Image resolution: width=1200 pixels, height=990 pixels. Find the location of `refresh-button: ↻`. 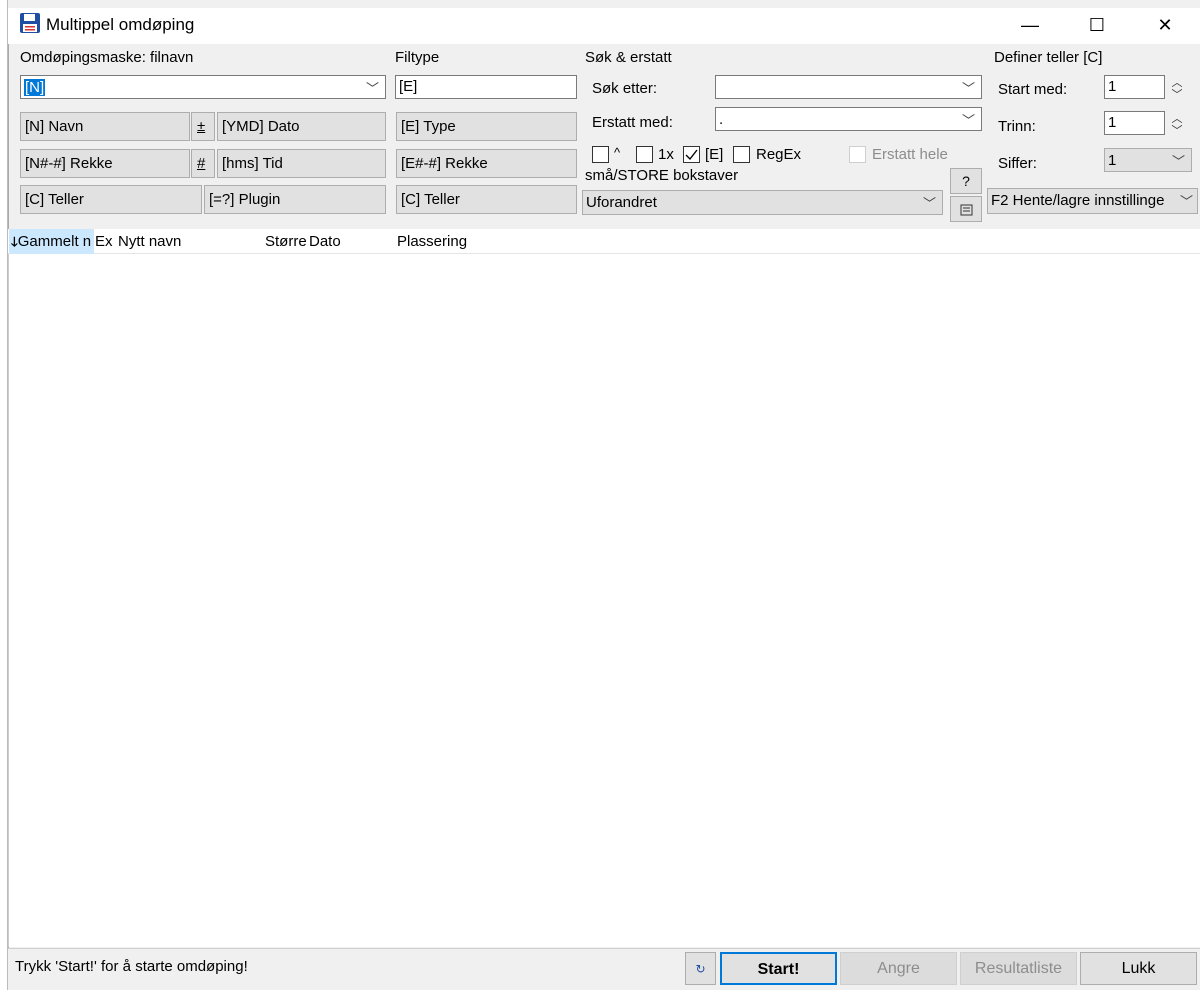

refresh-button: ↻ is located at coordinates (700, 968).